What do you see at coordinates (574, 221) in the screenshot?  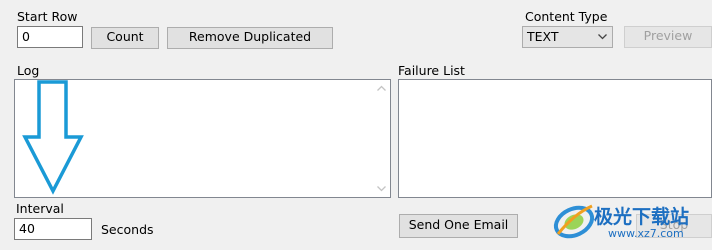 I see `watermark-logo-icon` at bounding box center [574, 221].